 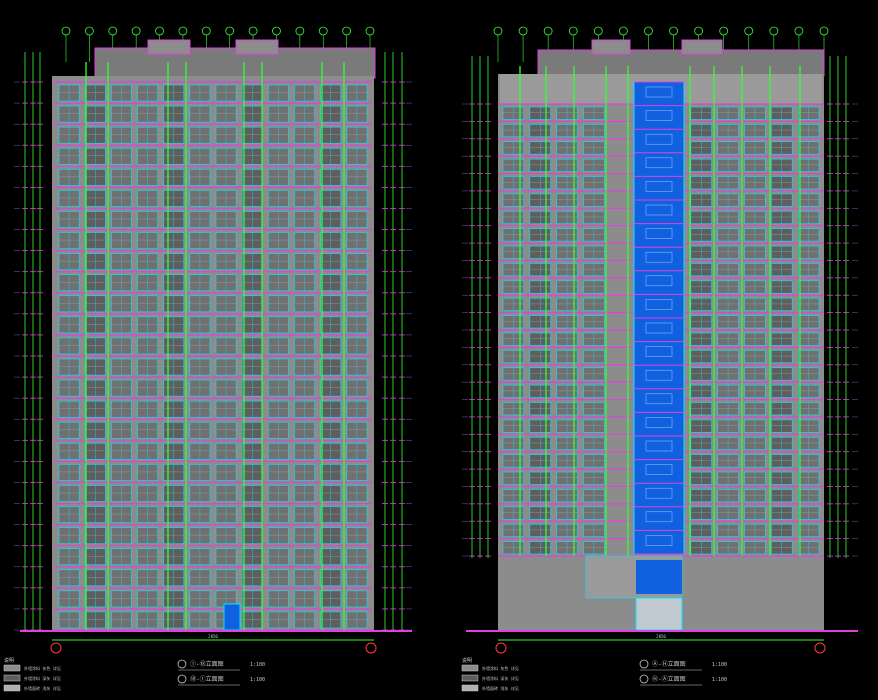 I want to click on roof-penthouse-rear, so click(x=681, y=58).